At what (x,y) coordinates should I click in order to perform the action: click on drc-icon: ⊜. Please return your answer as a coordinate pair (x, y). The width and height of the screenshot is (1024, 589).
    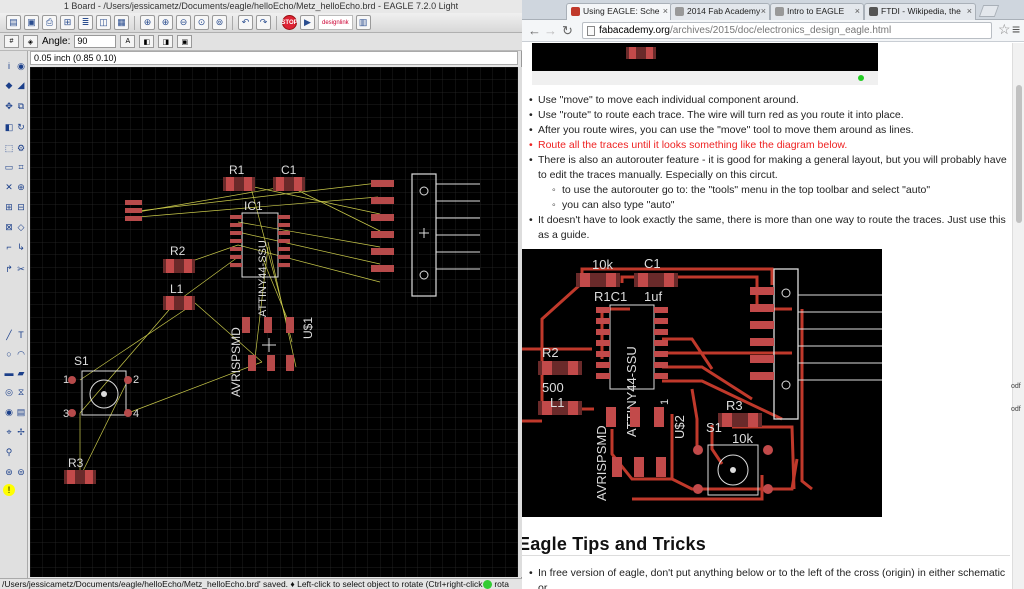
    Looking at the image, I should click on (21, 472).